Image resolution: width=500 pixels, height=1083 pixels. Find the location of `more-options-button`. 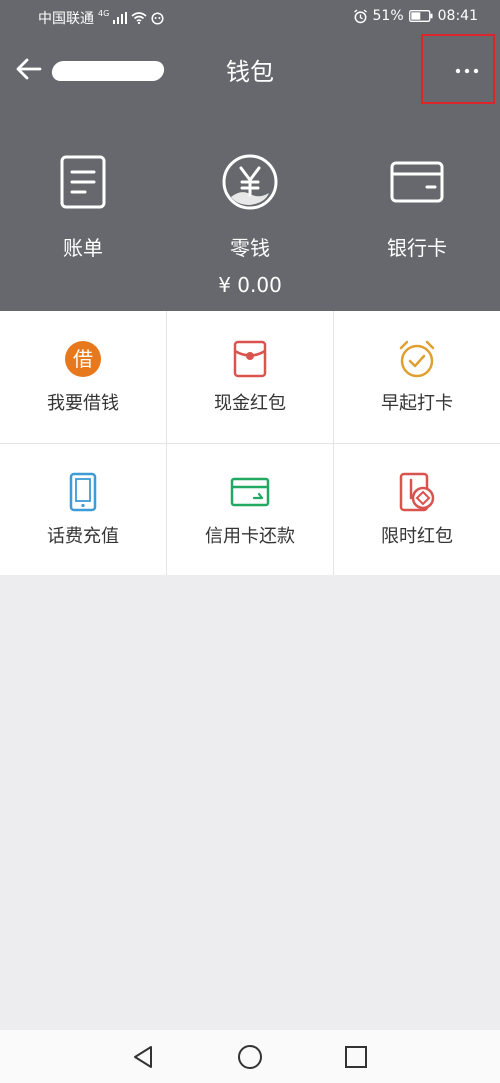

more-options-button is located at coordinates (458, 69).